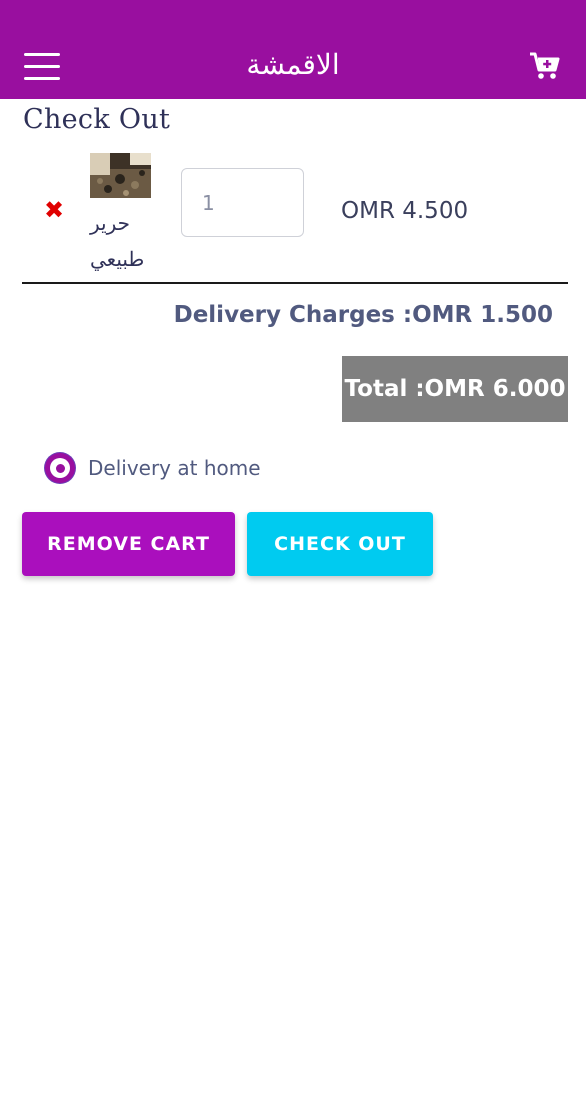  What do you see at coordinates (97, 119) in the screenshot?
I see `page-title: Check Out` at bounding box center [97, 119].